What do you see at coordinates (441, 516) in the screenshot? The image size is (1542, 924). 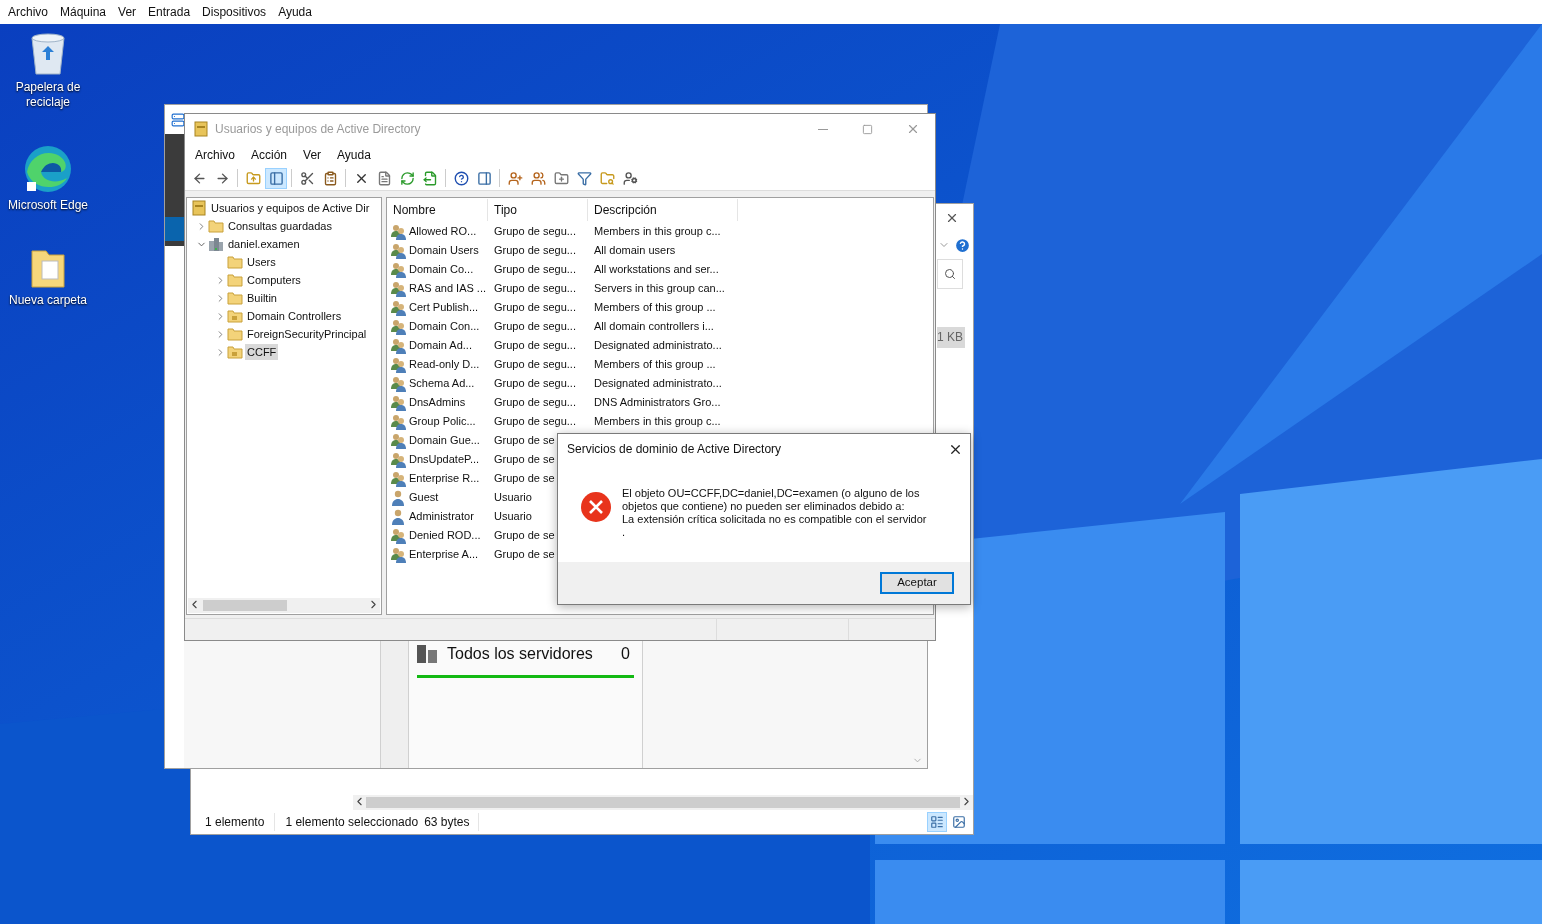 I see `name-cell: Administrator` at bounding box center [441, 516].